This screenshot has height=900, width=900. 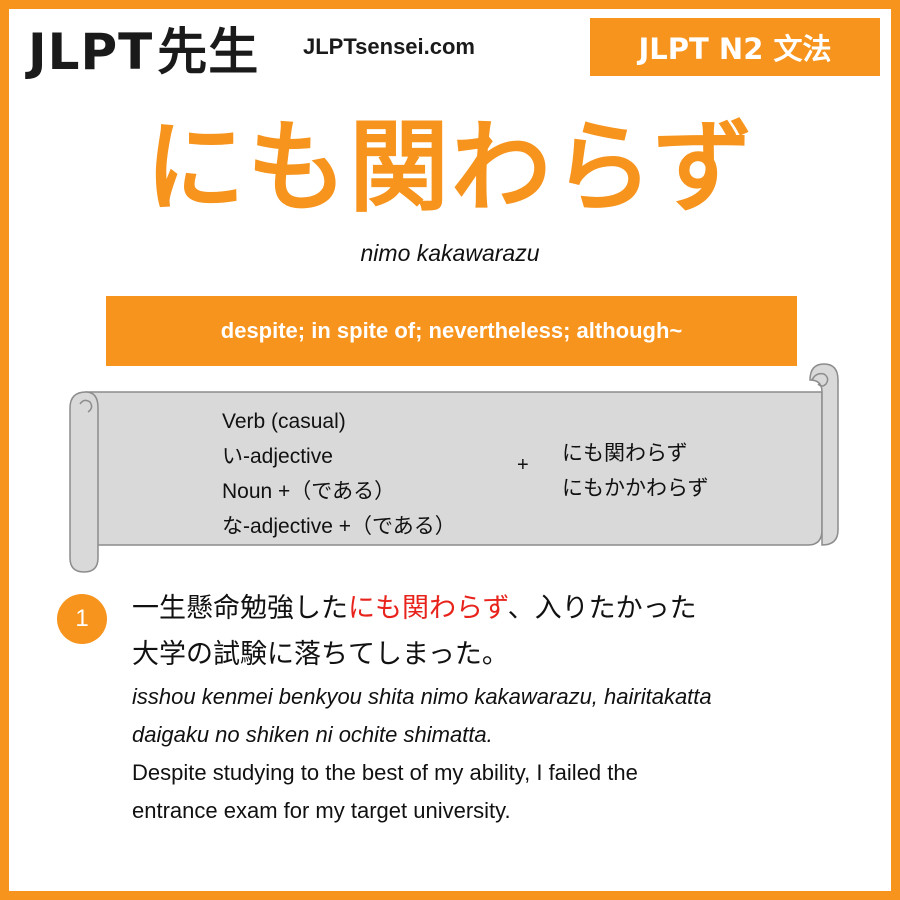 What do you see at coordinates (428, 608) in the screenshot?
I see `example-jp-highlight: にも関わらず` at bounding box center [428, 608].